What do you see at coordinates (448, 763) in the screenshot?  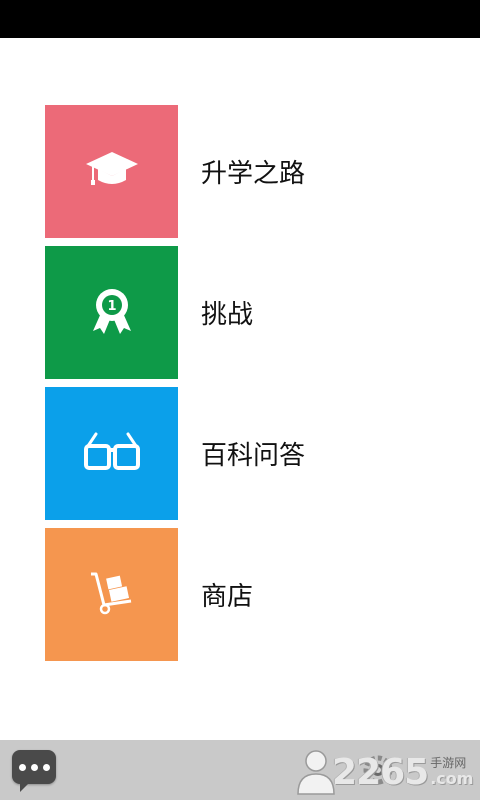 I see `watermark-cn-text: 手游网` at bounding box center [448, 763].